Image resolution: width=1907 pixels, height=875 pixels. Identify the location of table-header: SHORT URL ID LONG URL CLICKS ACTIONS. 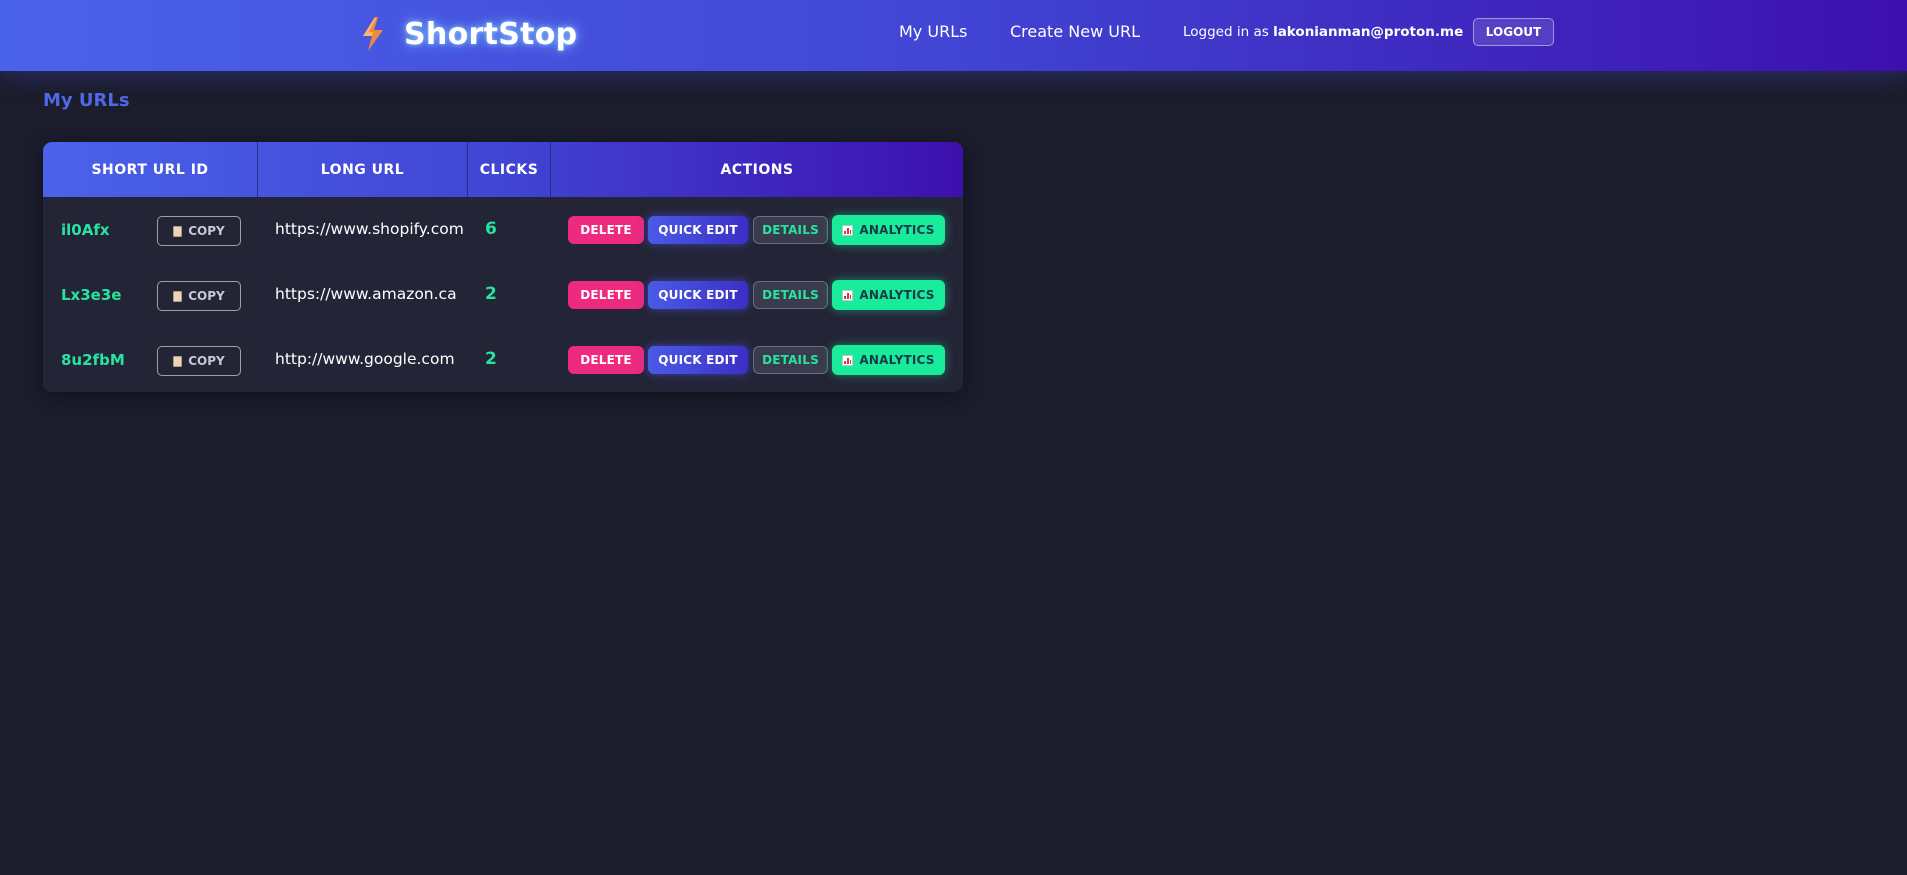
(503, 169).